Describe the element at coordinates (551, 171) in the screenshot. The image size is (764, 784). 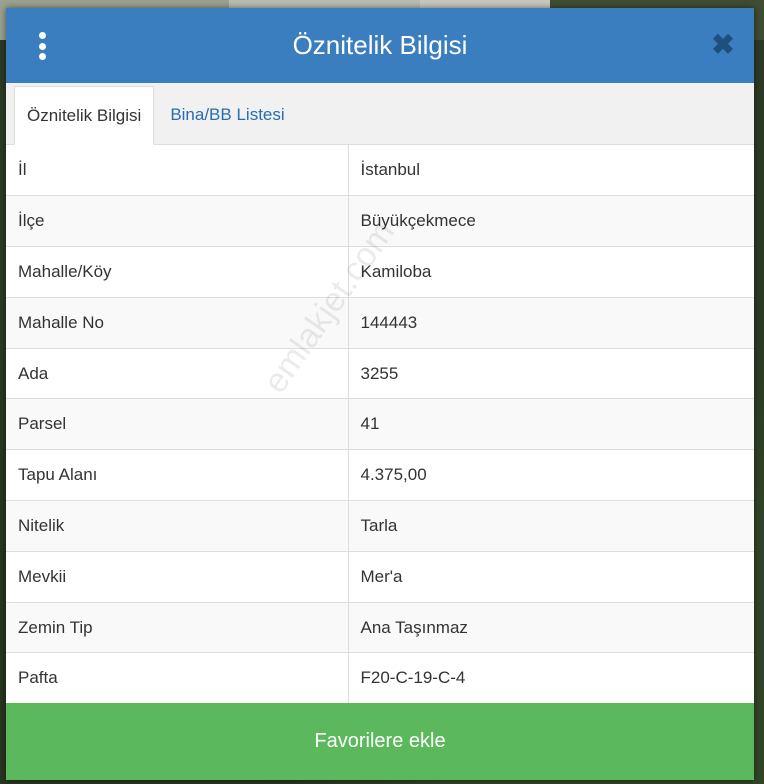
I see `attribute-value: İstanbul` at that location.